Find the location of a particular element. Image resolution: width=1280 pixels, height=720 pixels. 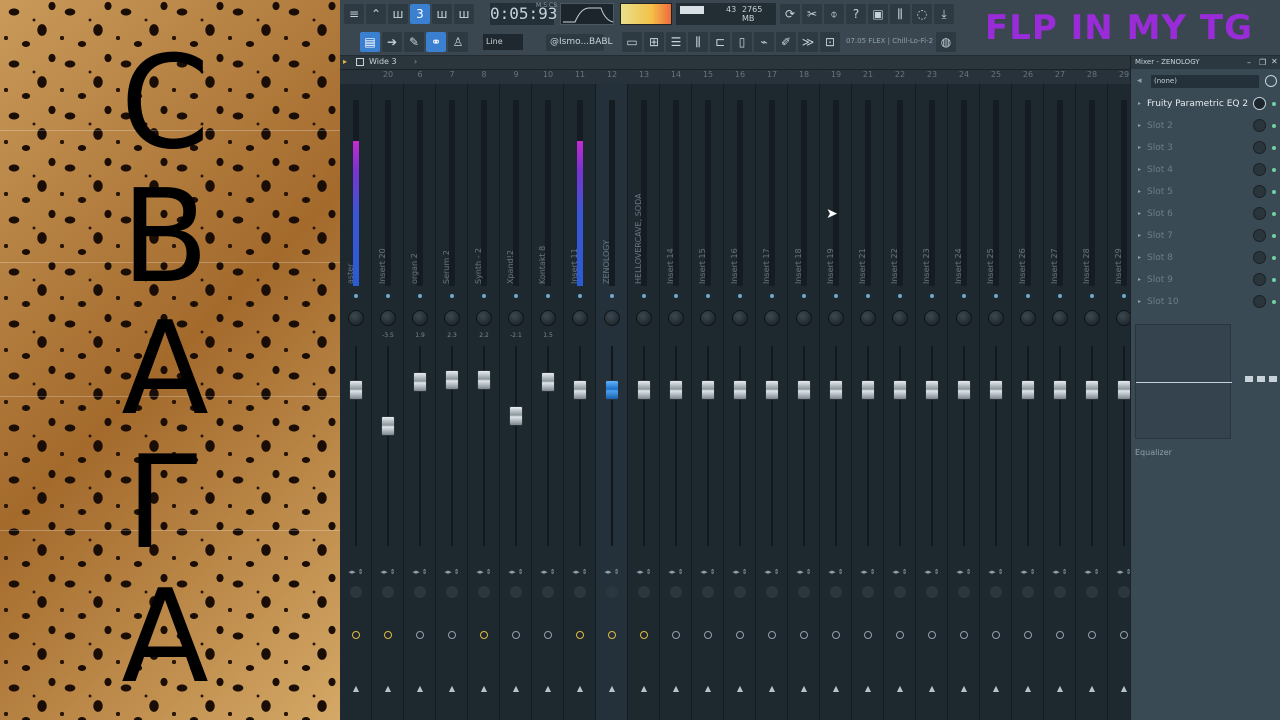

window-icon is located at coordinates (360, 62).